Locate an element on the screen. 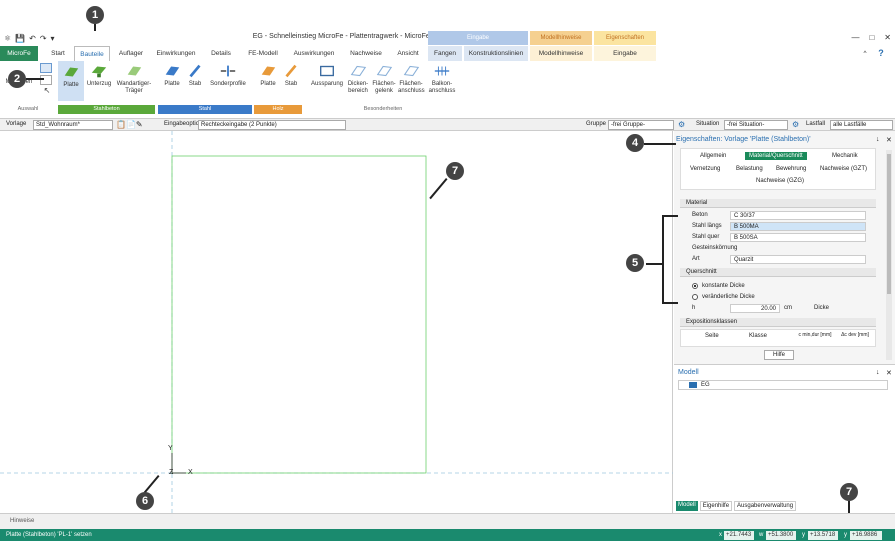 The image size is (895, 541). tab-allgemein: Allgemein is located at coordinates (713, 156).